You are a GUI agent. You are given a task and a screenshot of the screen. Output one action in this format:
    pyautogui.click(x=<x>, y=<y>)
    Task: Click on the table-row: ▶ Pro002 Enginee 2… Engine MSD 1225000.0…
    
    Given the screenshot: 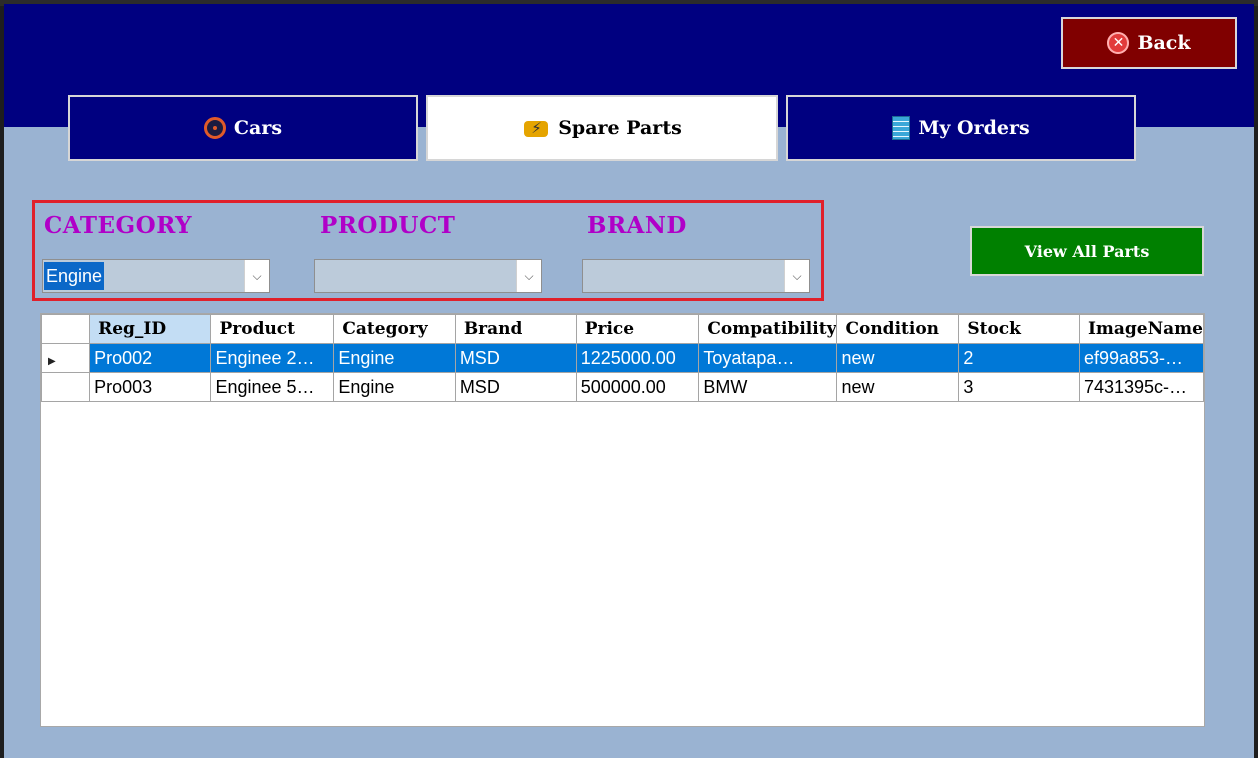 What is the action you would take?
    pyautogui.click(x=622, y=358)
    